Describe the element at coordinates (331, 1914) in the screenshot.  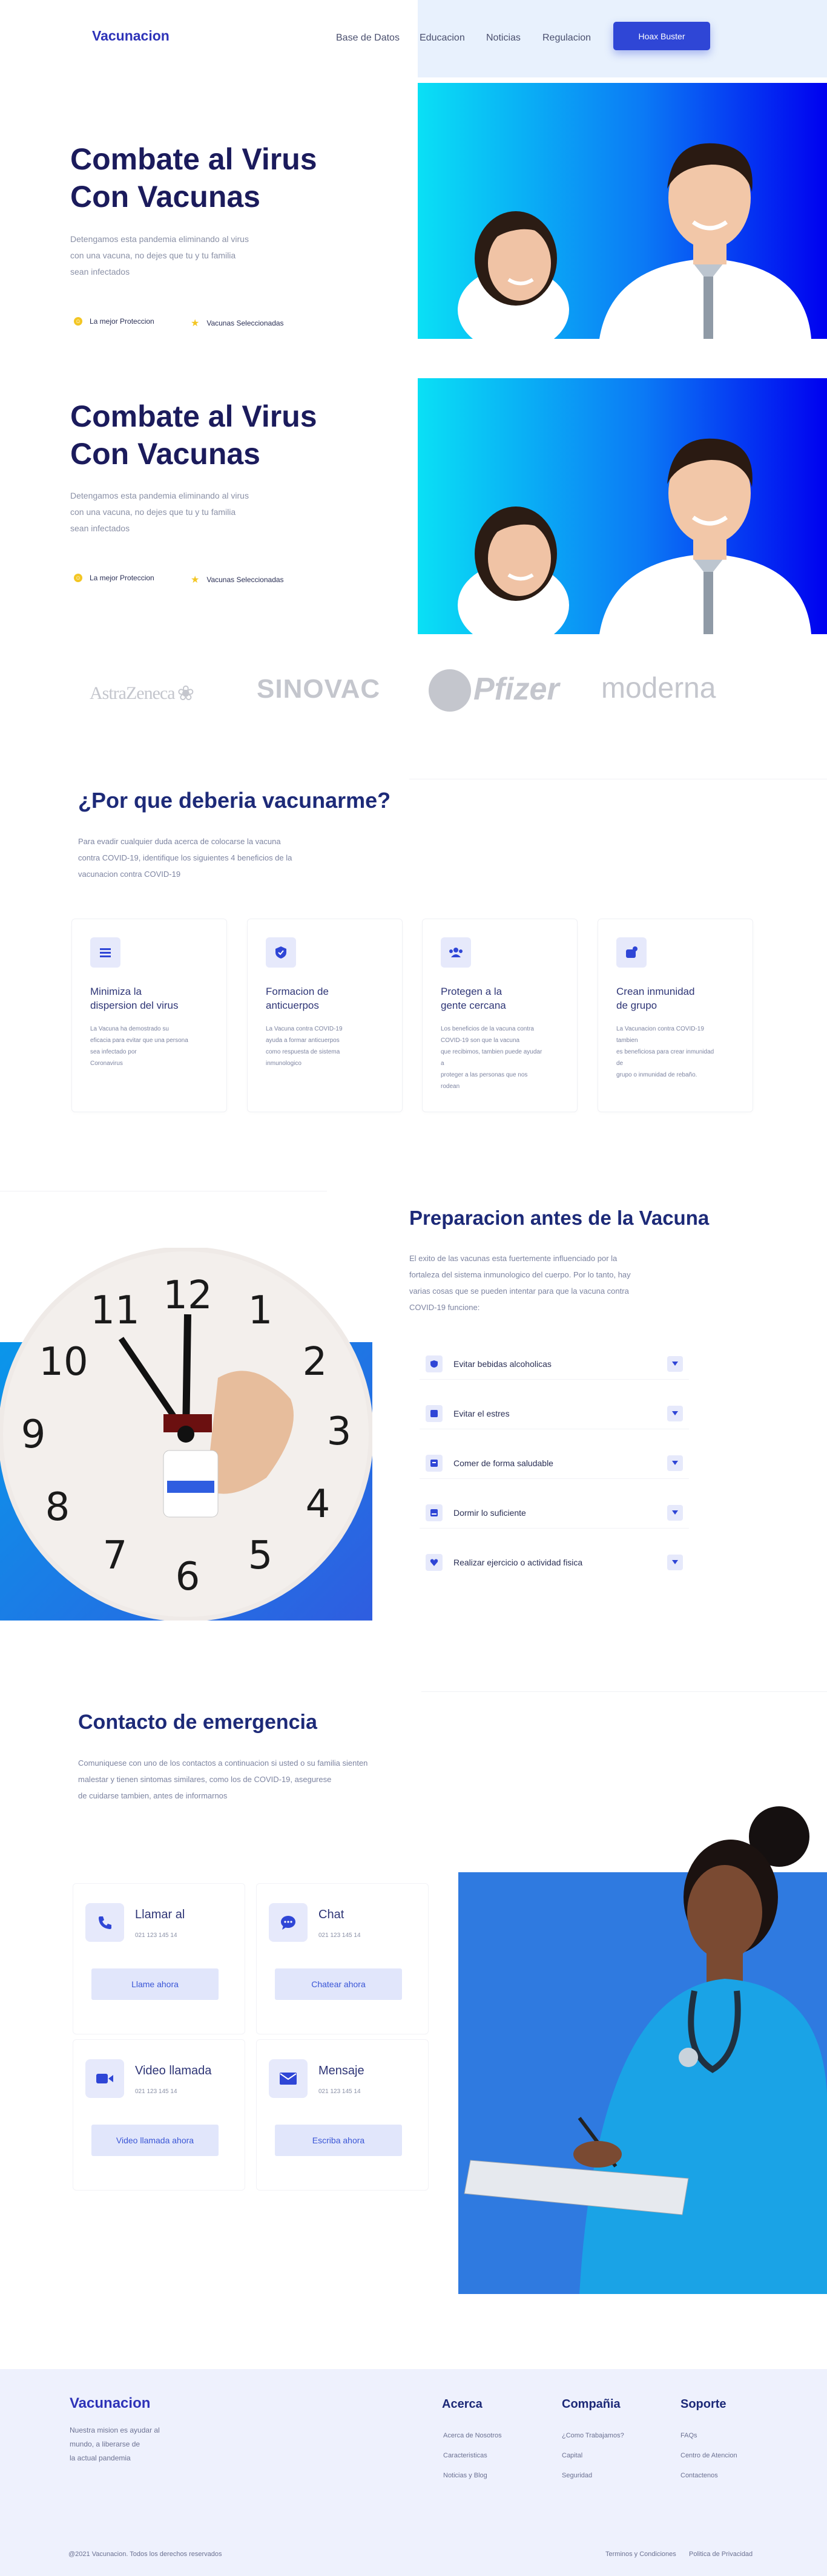
I see `contact-card-title: Chat` at that location.